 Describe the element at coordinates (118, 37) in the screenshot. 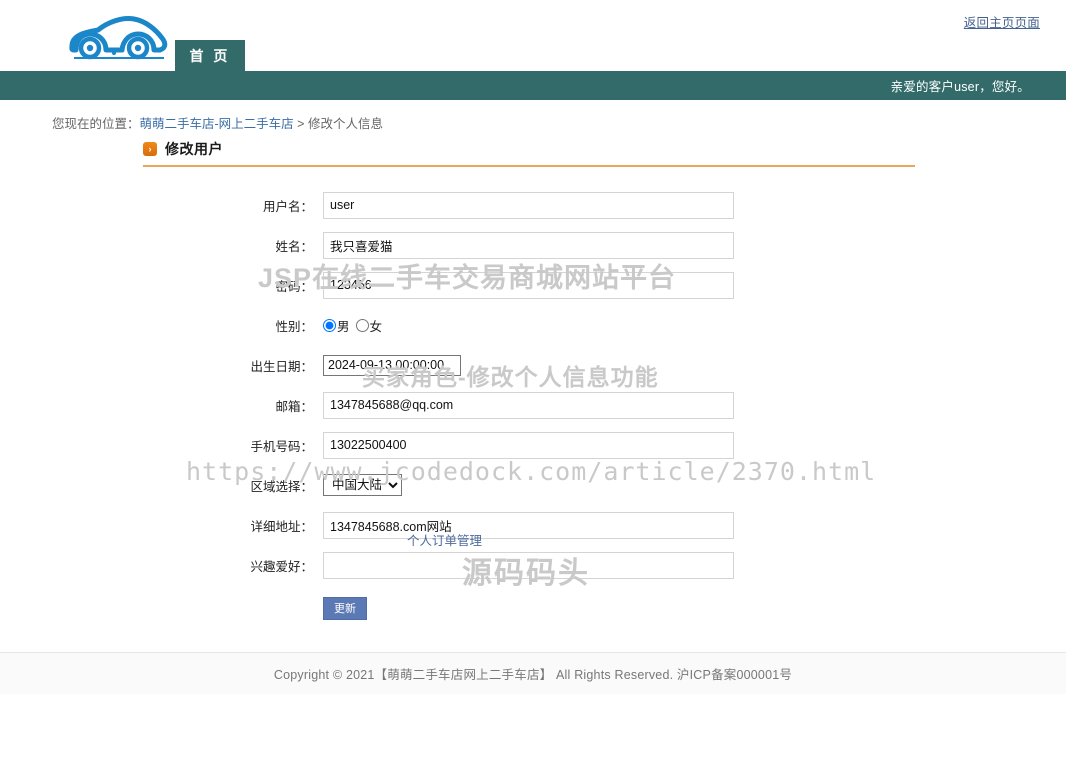

I see `car-logo` at that location.